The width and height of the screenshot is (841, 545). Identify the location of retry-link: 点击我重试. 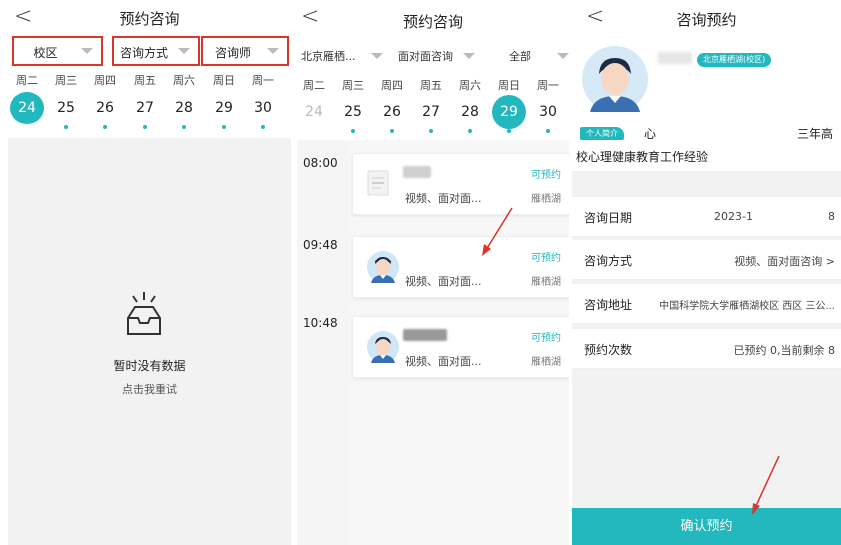
(149, 389).